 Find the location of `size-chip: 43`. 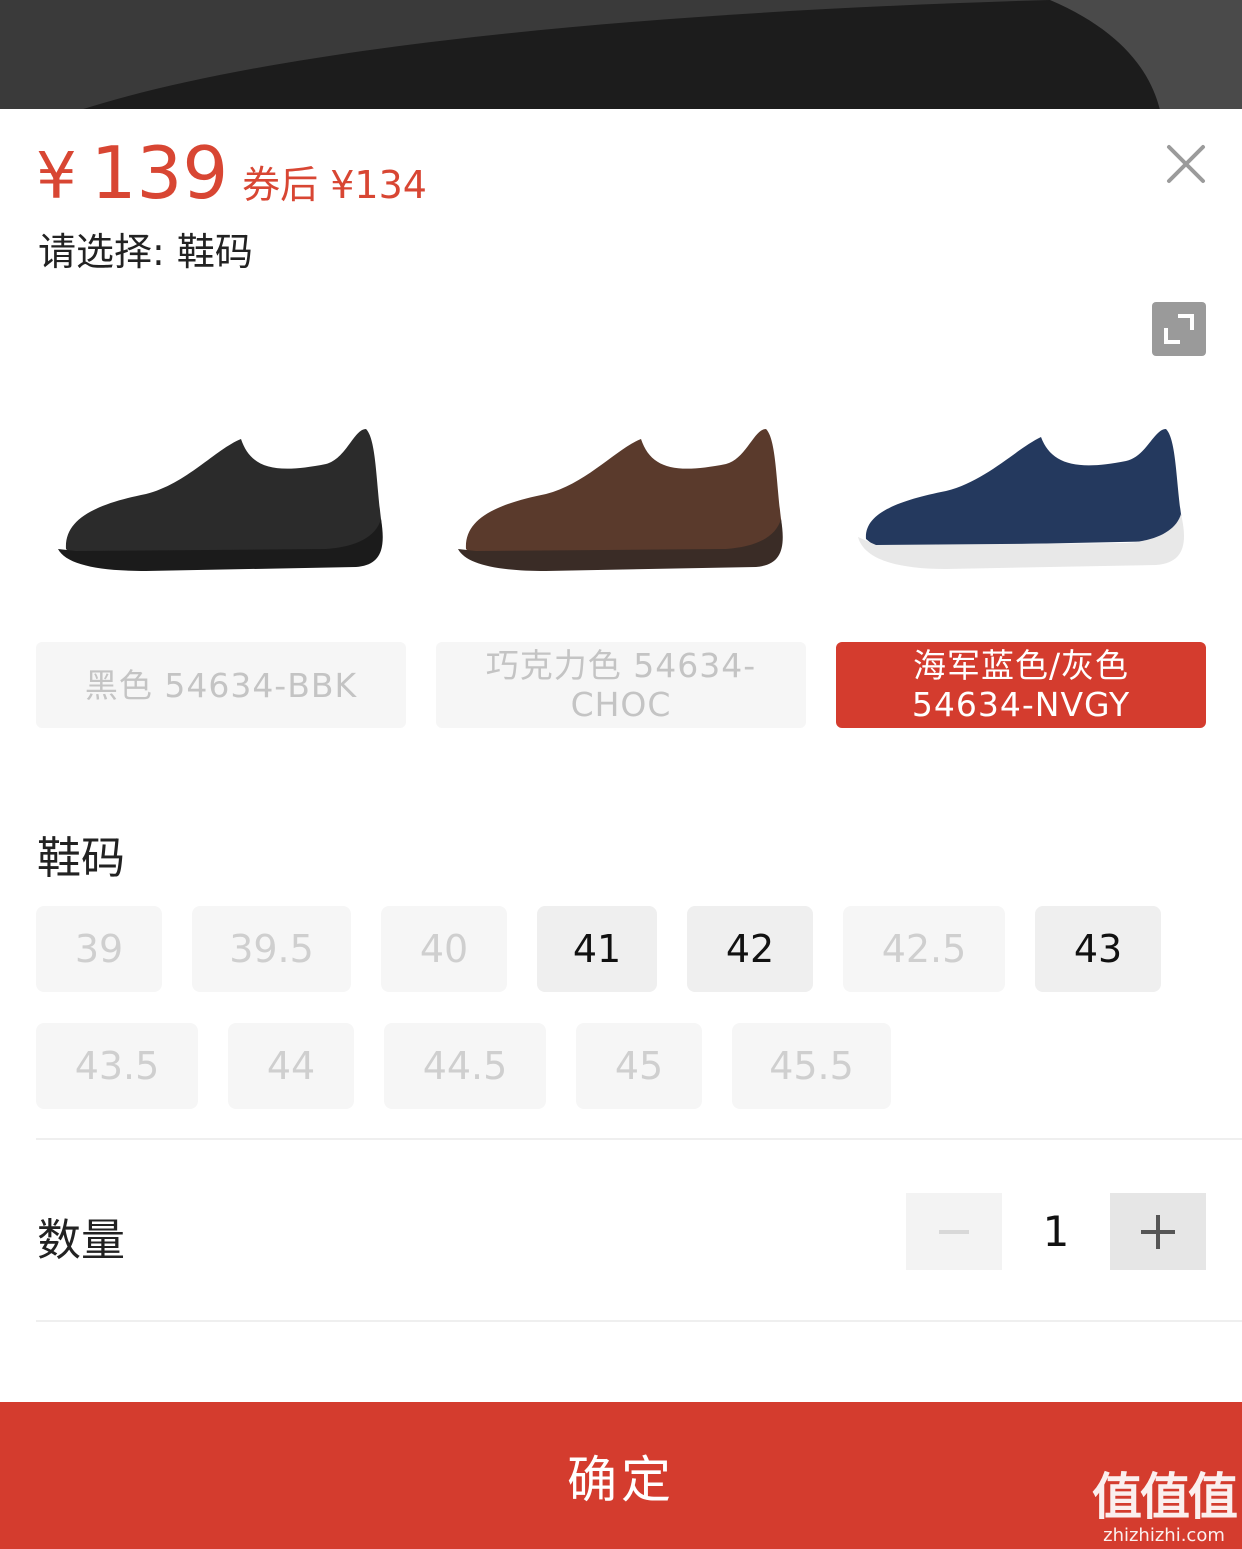

size-chip: 43 is located at coordinates (1098, 949).